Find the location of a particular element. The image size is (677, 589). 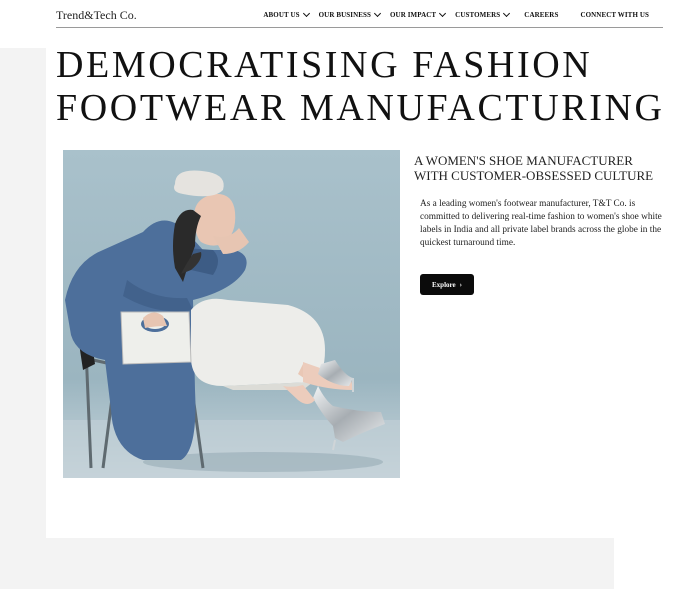

nav-label: CONNECT WITH US is located at coordinates (614, 15).